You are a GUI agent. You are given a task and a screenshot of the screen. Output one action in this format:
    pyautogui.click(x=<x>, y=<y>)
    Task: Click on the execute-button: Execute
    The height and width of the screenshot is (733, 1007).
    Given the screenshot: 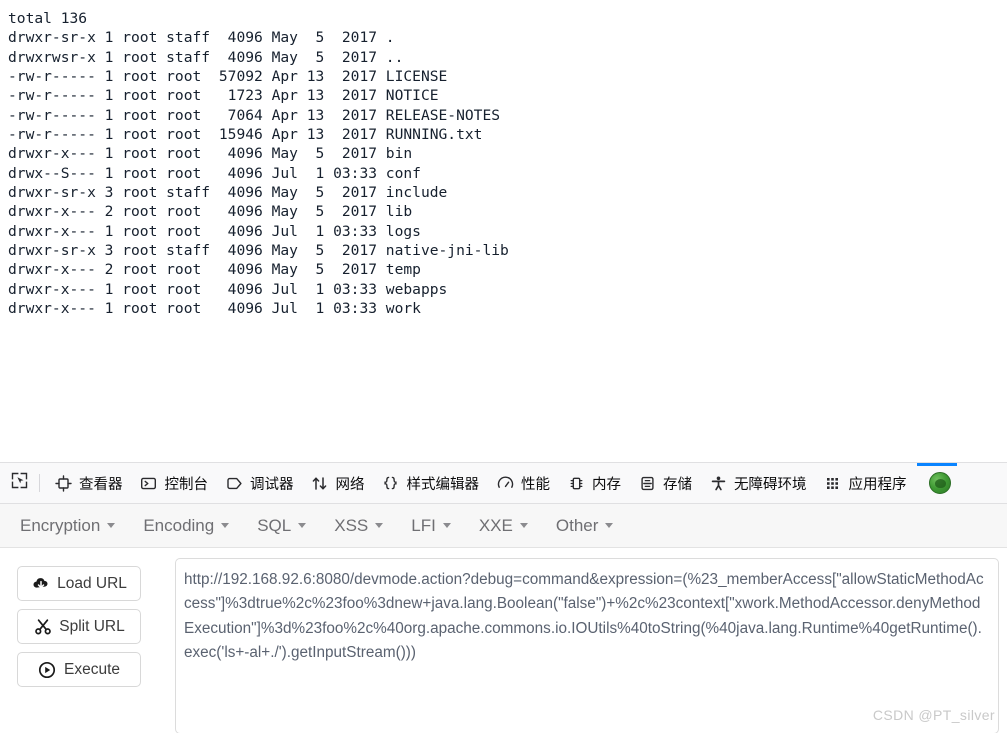 What is the action you would take?
    pyautogui.click(x=79, y=669)
    